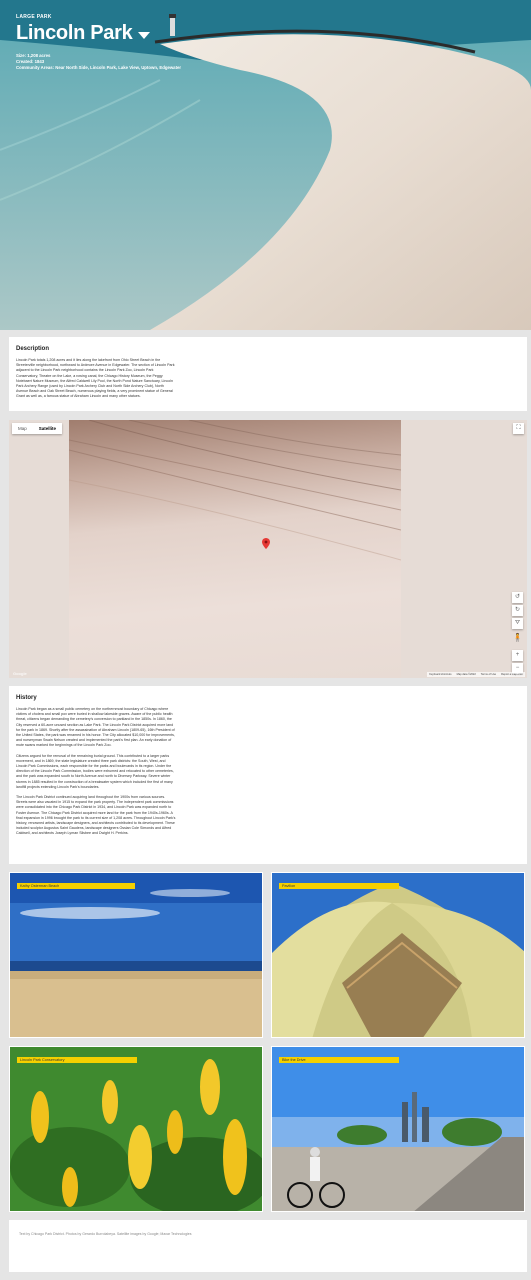 Image resolution: width=531 pixels, height=1280 pixels. I want to click on rotate-right-icon: ↻, so click(517, 610).